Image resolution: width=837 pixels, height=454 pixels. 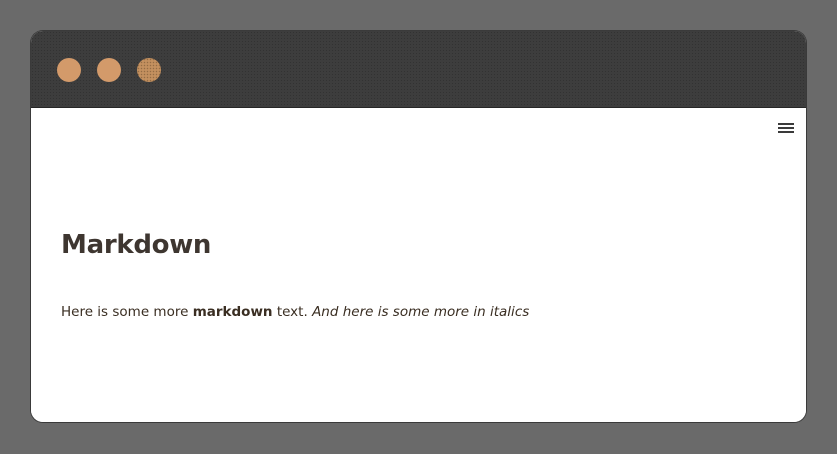 I want to click on minimize-window-button, so click(x=109, y=70).